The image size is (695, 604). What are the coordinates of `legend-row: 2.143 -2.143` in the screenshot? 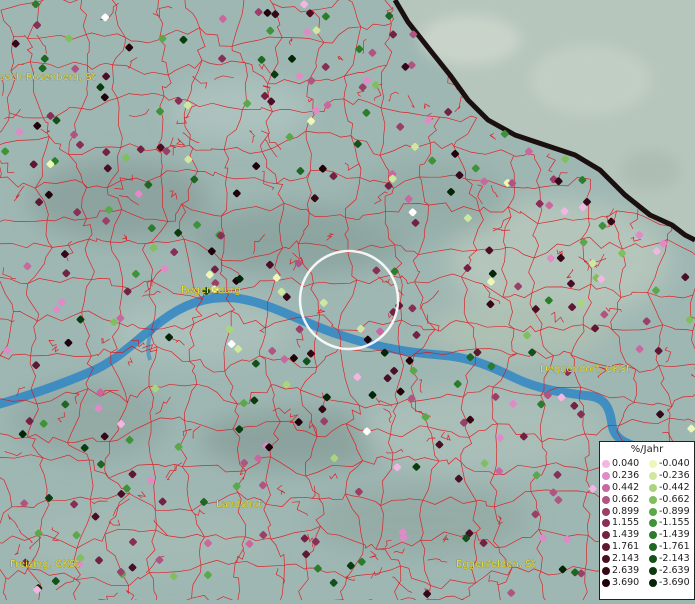 It's located at (647, 559).